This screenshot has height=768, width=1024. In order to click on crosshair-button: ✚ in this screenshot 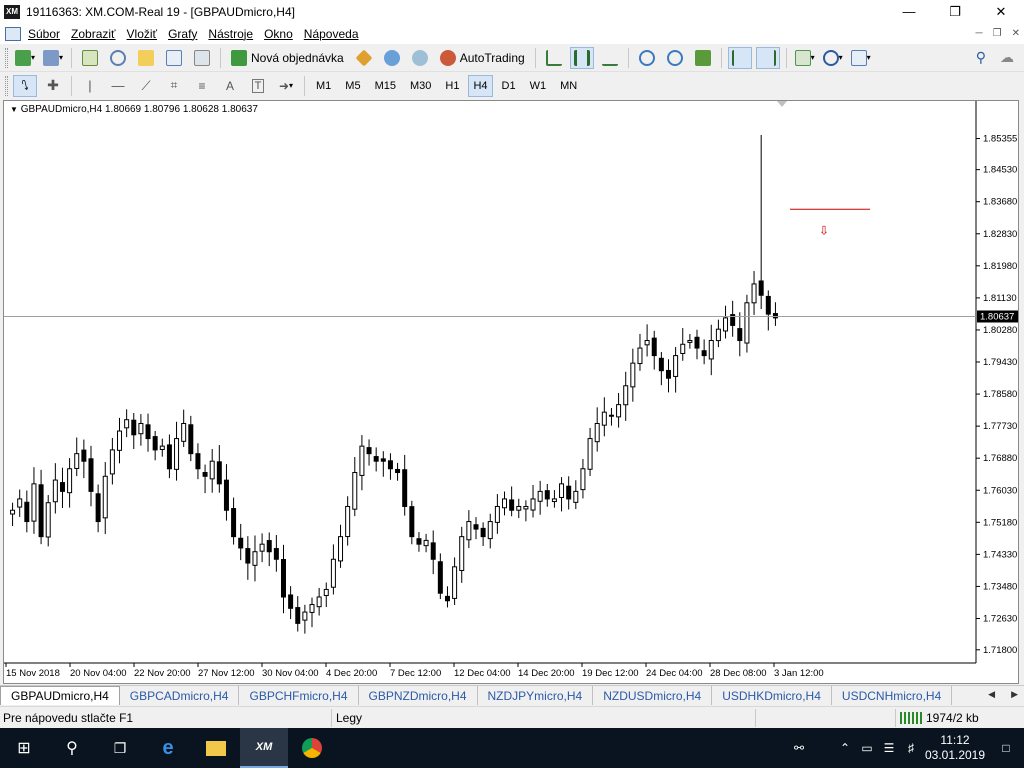, I will do `click(53, 86)`.